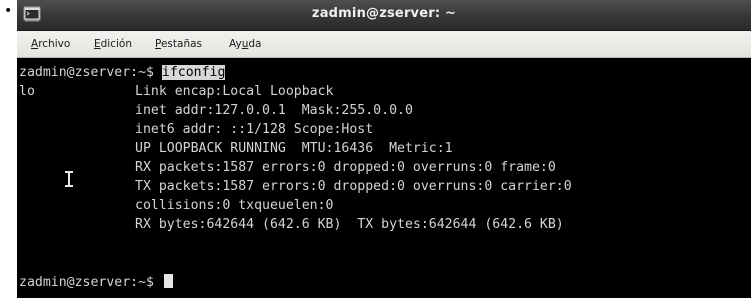  What do you see at coordinates (234, 205) in the screenshot?
I see `output-line: collisions:0 txqueuelen:0` at bounding box center [234, 205].